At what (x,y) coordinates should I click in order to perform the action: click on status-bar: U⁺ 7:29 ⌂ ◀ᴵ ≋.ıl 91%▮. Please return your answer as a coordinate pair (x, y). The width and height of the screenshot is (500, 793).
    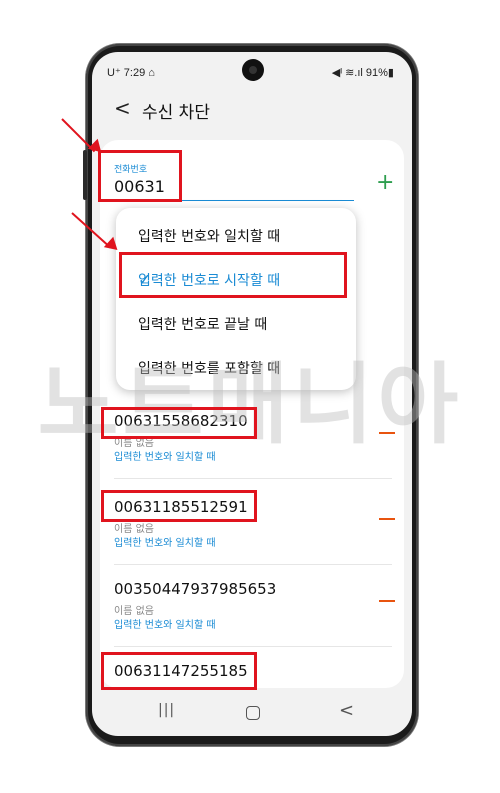
    Looking at the image, I should click on (252, 70).